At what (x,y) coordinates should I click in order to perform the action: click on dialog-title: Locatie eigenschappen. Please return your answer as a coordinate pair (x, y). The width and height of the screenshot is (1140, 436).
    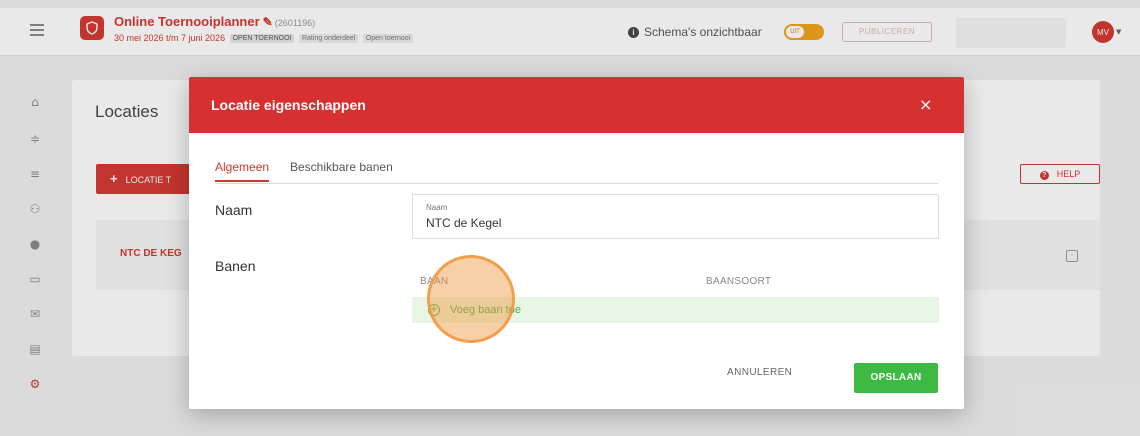
    Looking at the image, I should click on (288, 105).